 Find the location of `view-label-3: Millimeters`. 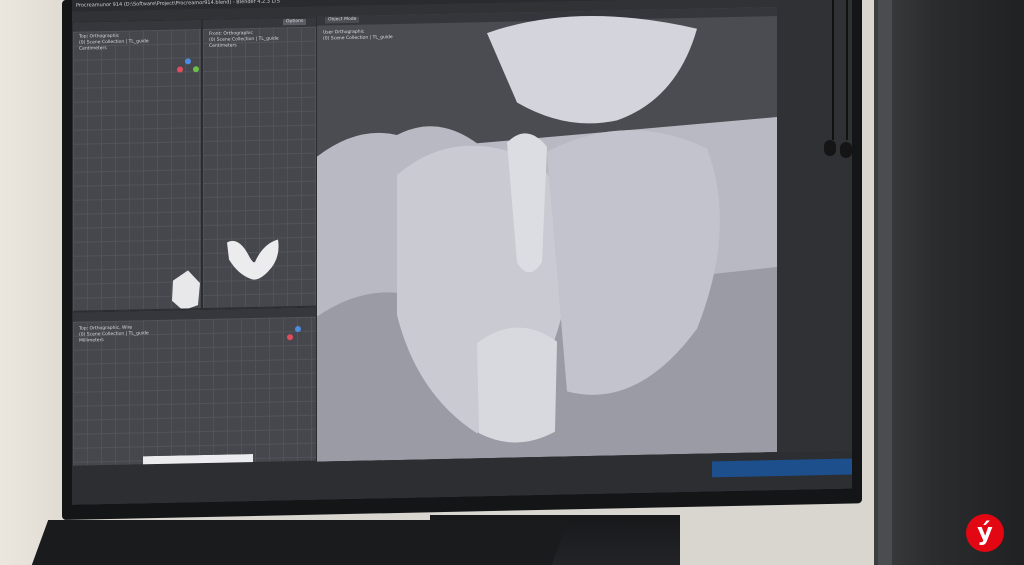

view-label-3: Millimeters is located at coordinates (91, 341).